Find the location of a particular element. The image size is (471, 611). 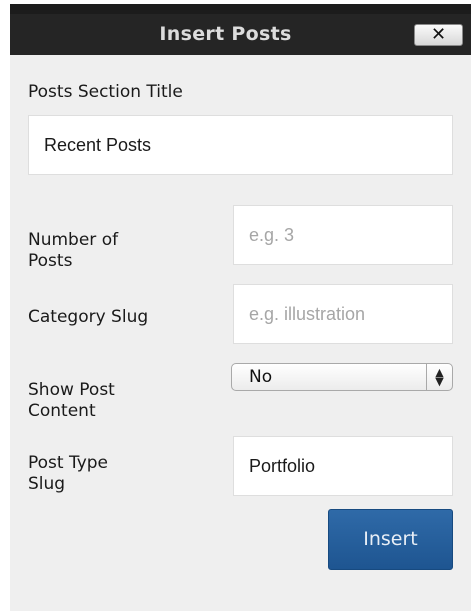

category-slug-input is located at coordinates (343, 314).